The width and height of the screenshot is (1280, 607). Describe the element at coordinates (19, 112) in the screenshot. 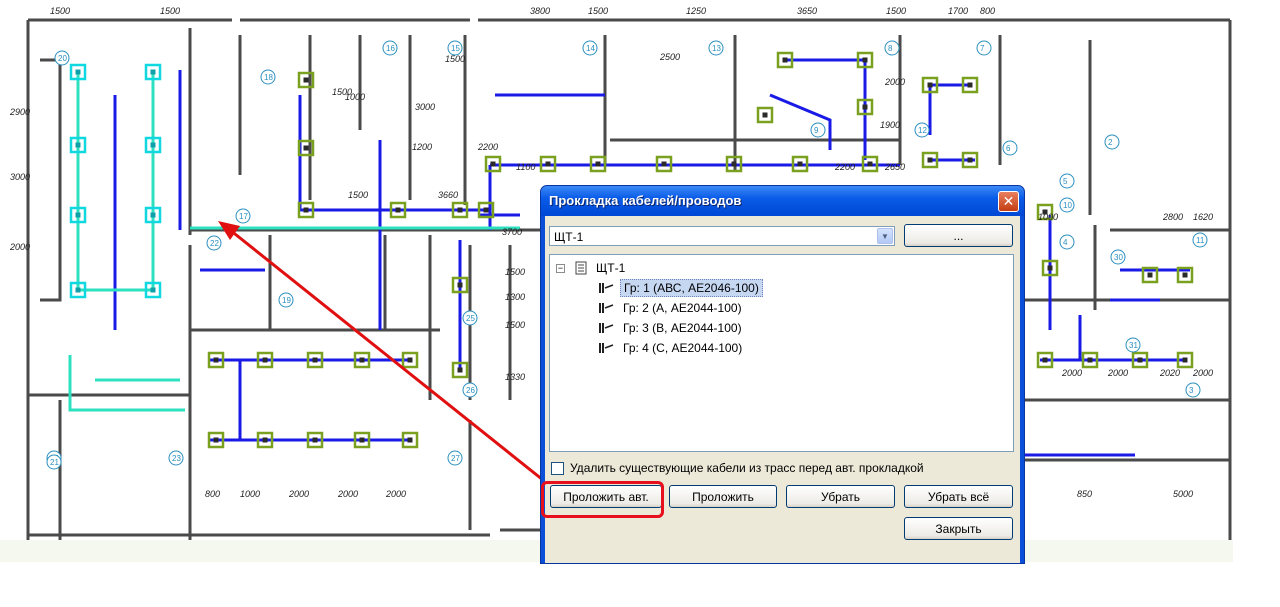

I see `dimension-label: 2900` at that location.